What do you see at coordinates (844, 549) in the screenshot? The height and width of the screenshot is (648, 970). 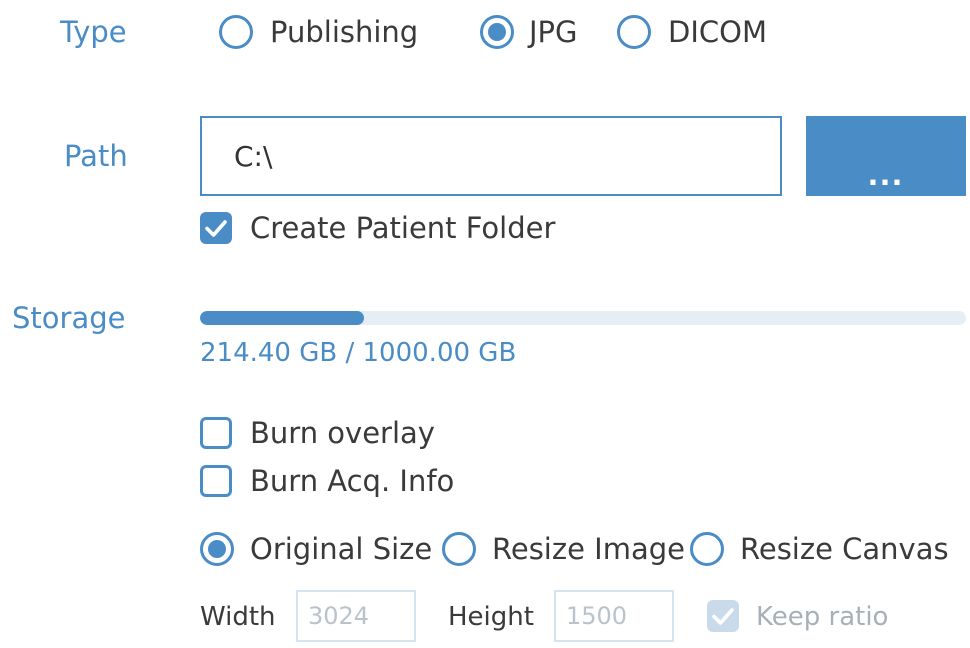 I see `radio-resize-canvas-label: Resize Canvas` at bounding box center [844, 549].